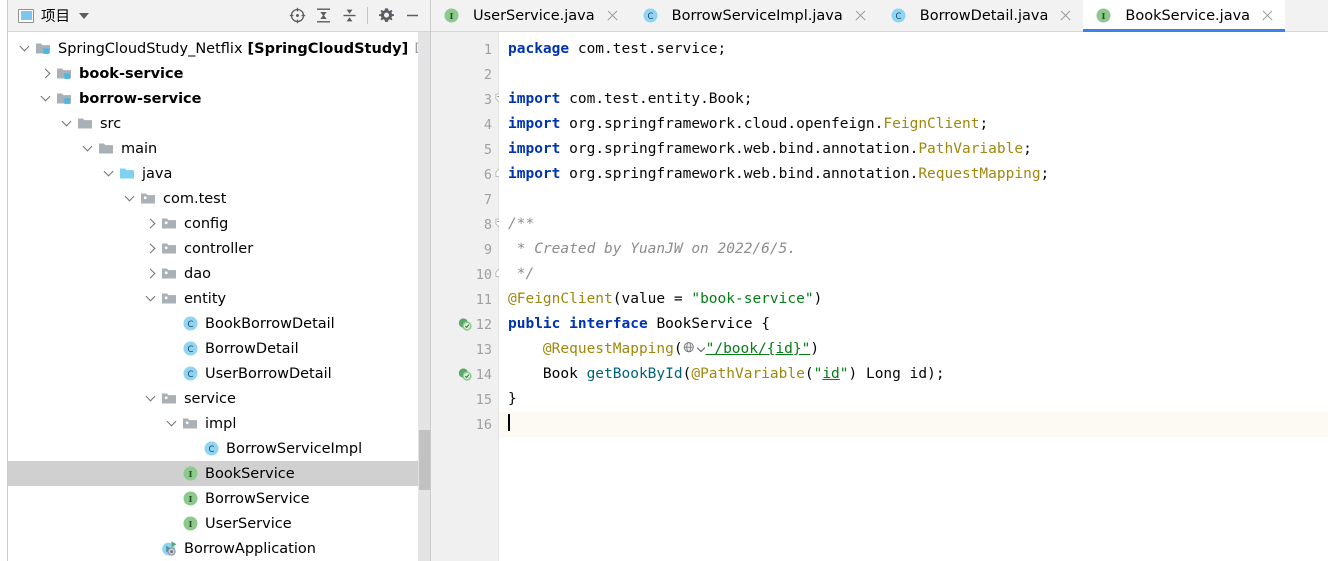 The width and height of the screenshot is (1328, 561). Describe the element at coordinates (424, 460) in the screenshot. I see `project-tree-scrollbar-thumb` at that location.